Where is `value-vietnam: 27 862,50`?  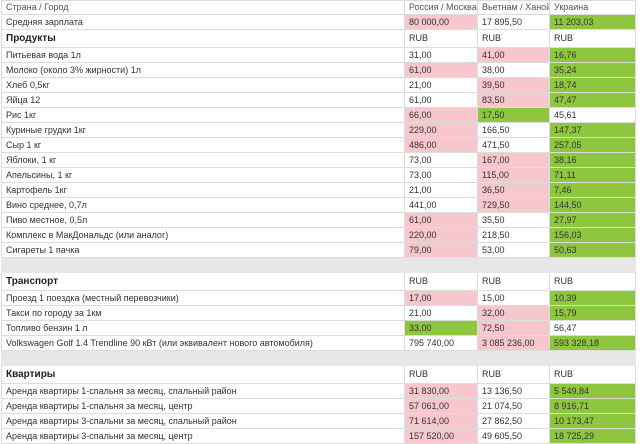
value-vietnam: 27 862,50 is located at coordinates (513, 421).